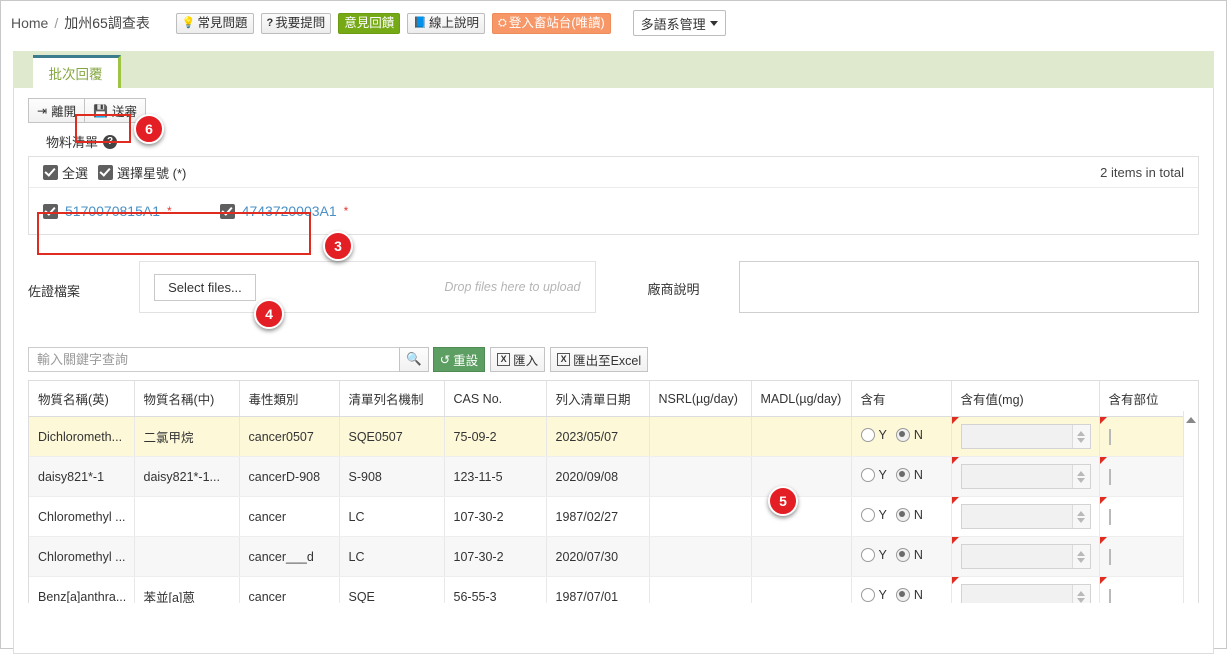 The width and height of the screenshot is (1227, 654). Describe the element at coordinates (526, 361) in the screenshot. I see `import-button-label: 匯入` at that location.